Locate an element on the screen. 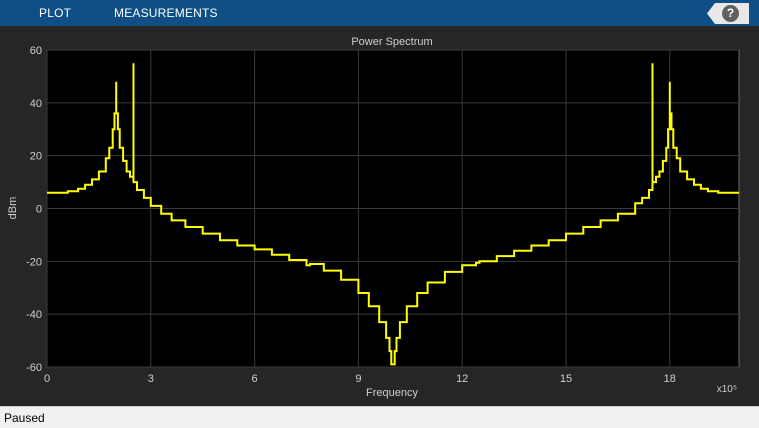 The height and width of the screenshot is (428, 759). y-tick-label: 20 is located at coordinates (36, 157).